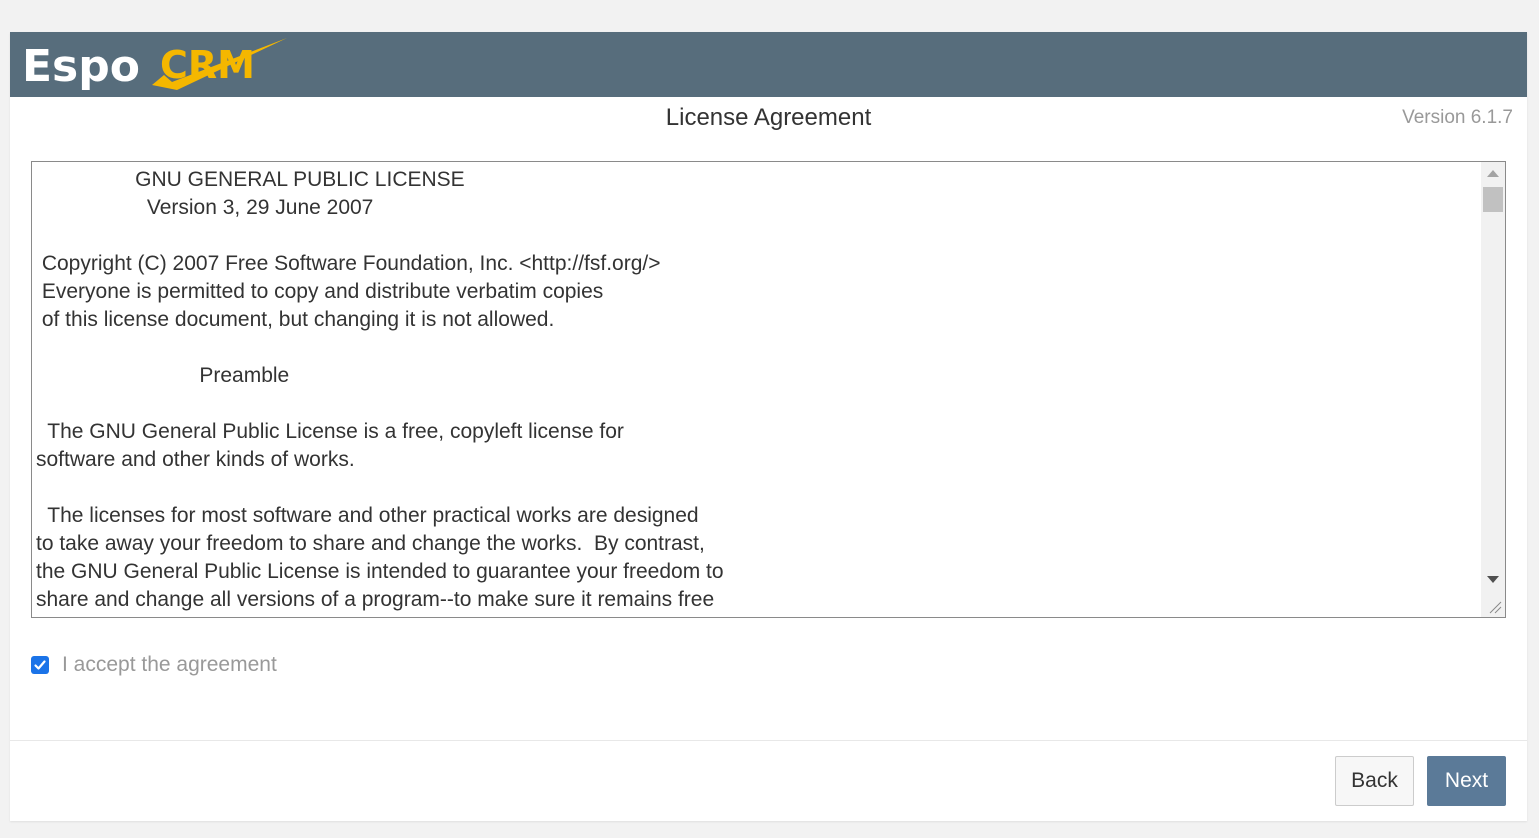 The image size is (1539, 838). Describe the element at coordinates (768, 117) in the screenshot. I see `page-title: License Agreement` at that location.